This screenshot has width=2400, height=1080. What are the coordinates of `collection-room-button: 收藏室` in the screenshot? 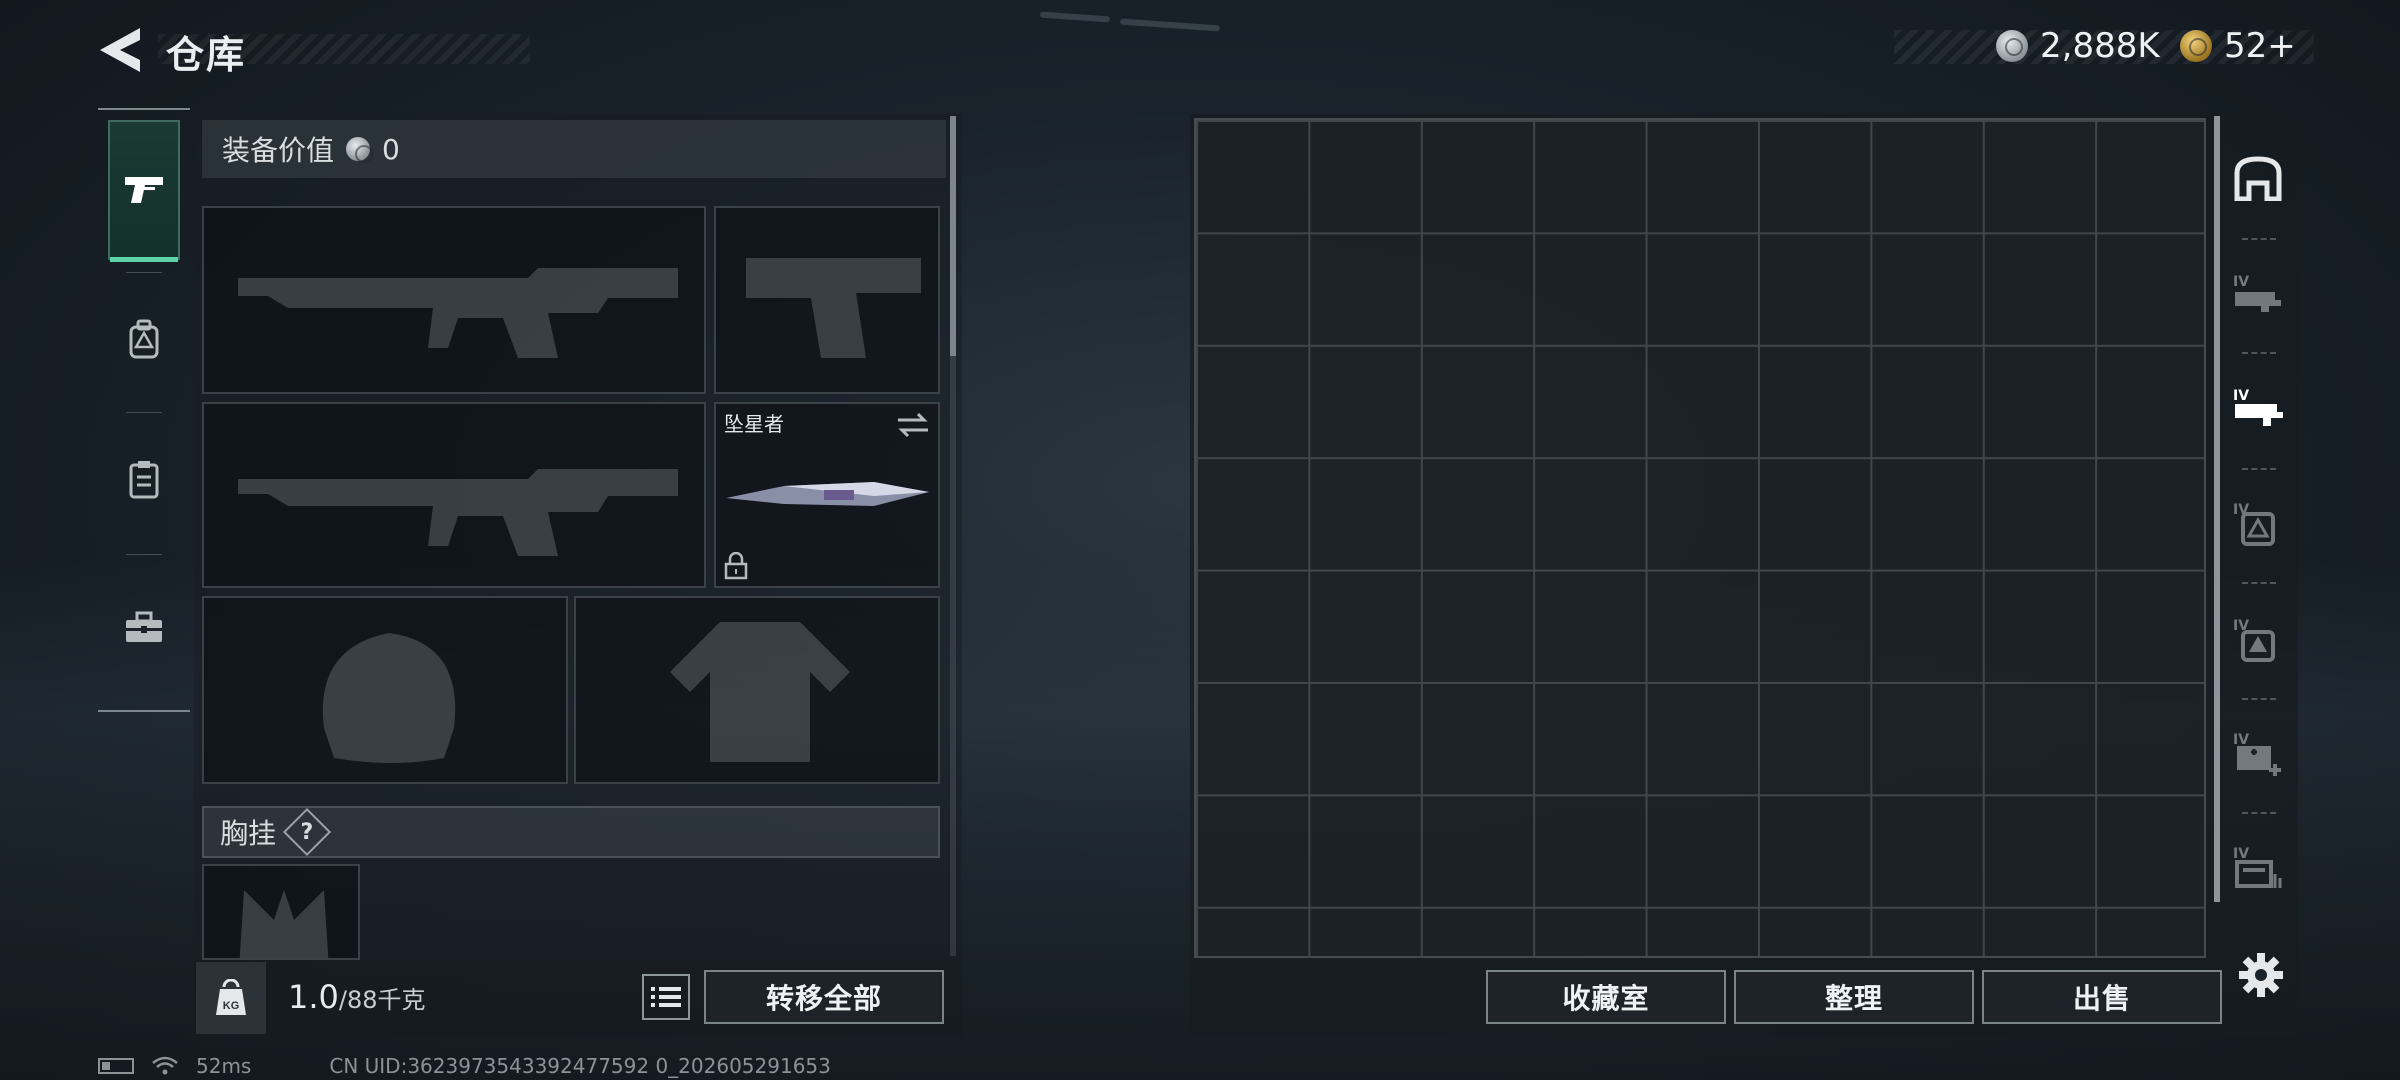 It's located at (1606, 997).